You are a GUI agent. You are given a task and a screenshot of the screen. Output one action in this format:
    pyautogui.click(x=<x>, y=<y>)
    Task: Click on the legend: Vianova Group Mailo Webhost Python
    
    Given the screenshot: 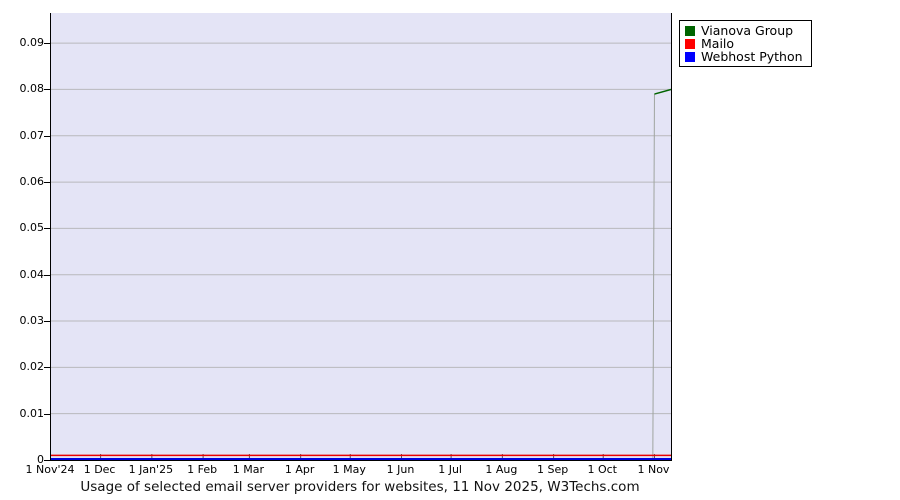 What is the action you would take?
    pyautogui.click(x=745, y=43)
    